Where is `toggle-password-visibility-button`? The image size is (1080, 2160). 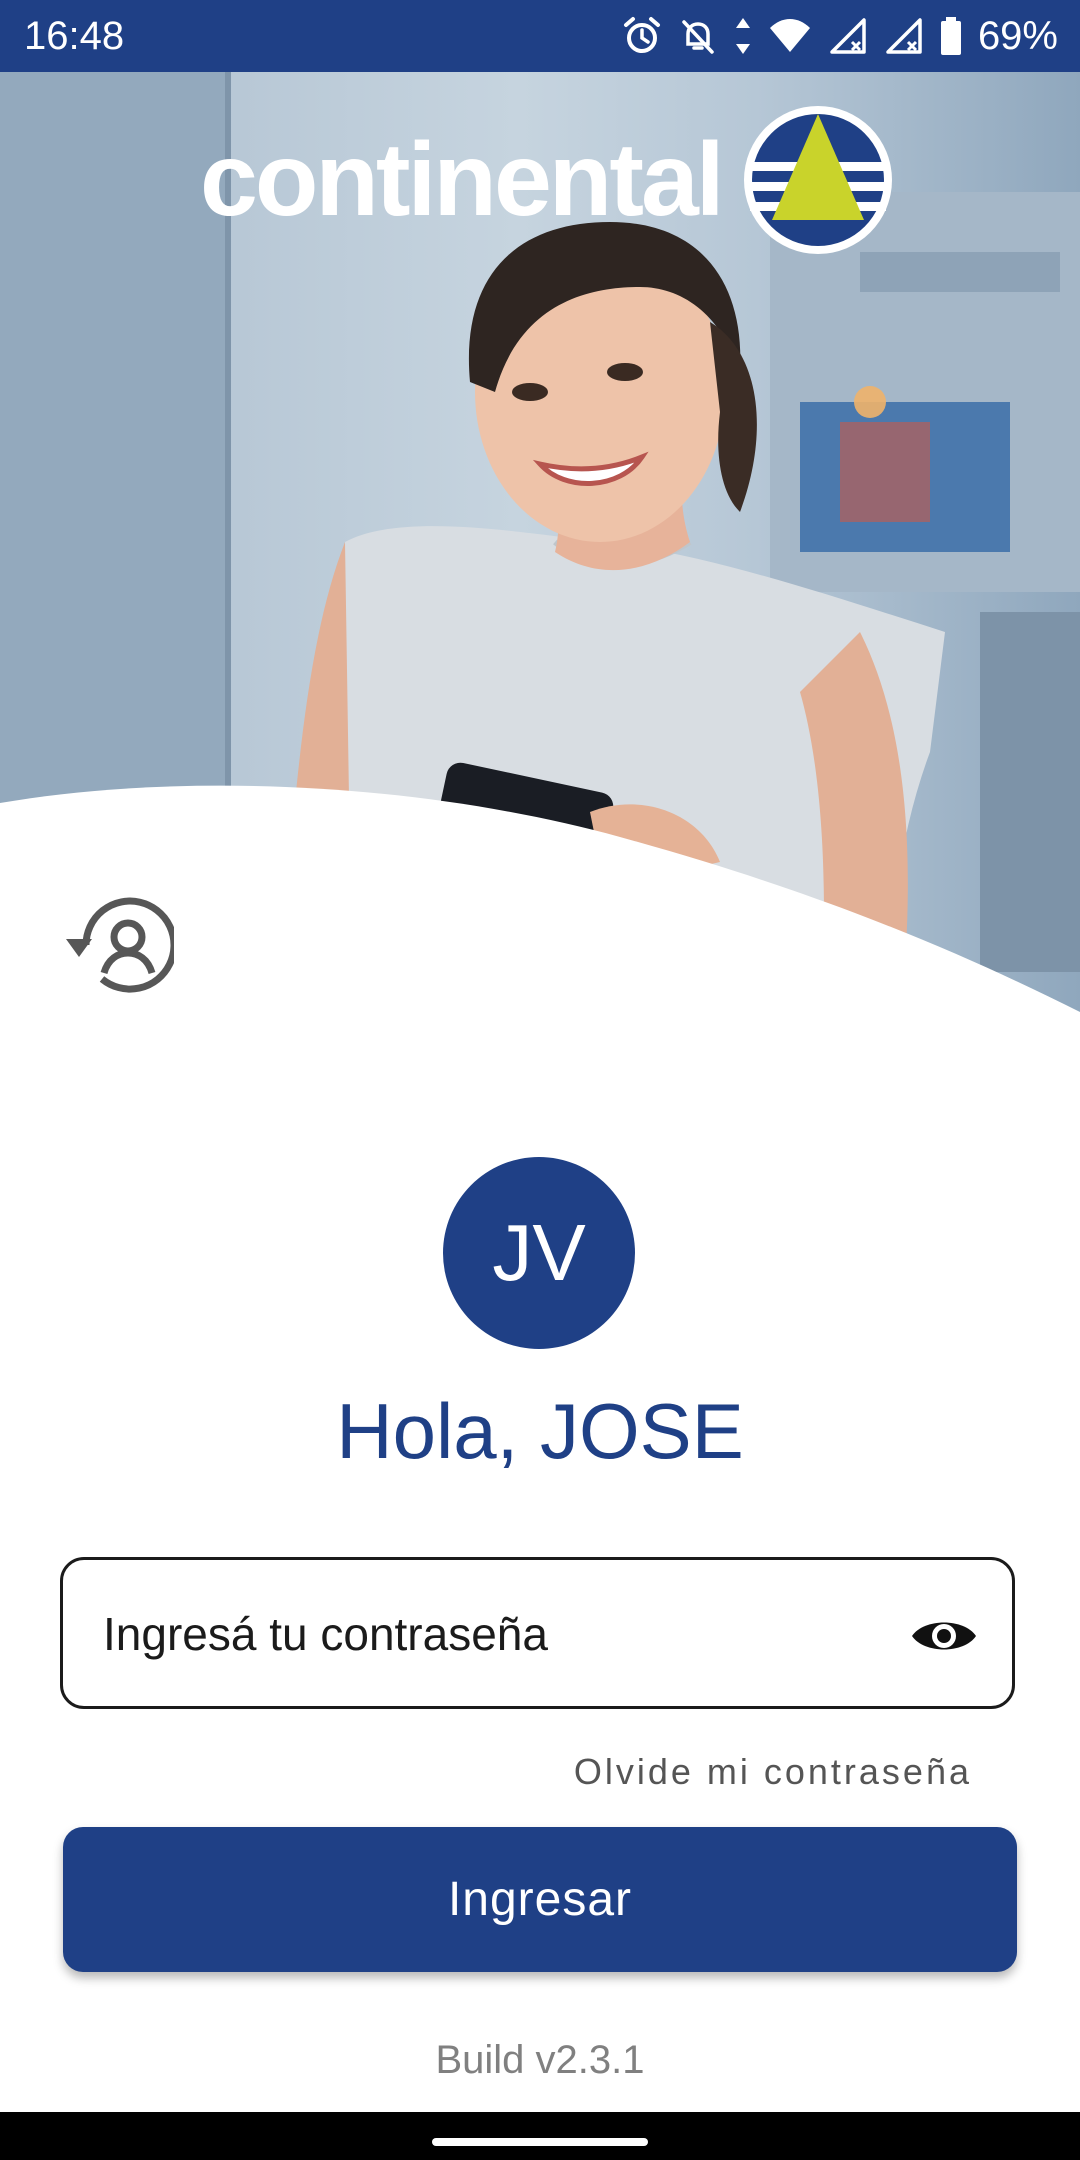 toggle-password-visibility-button is located at coordinates (944, 1636).